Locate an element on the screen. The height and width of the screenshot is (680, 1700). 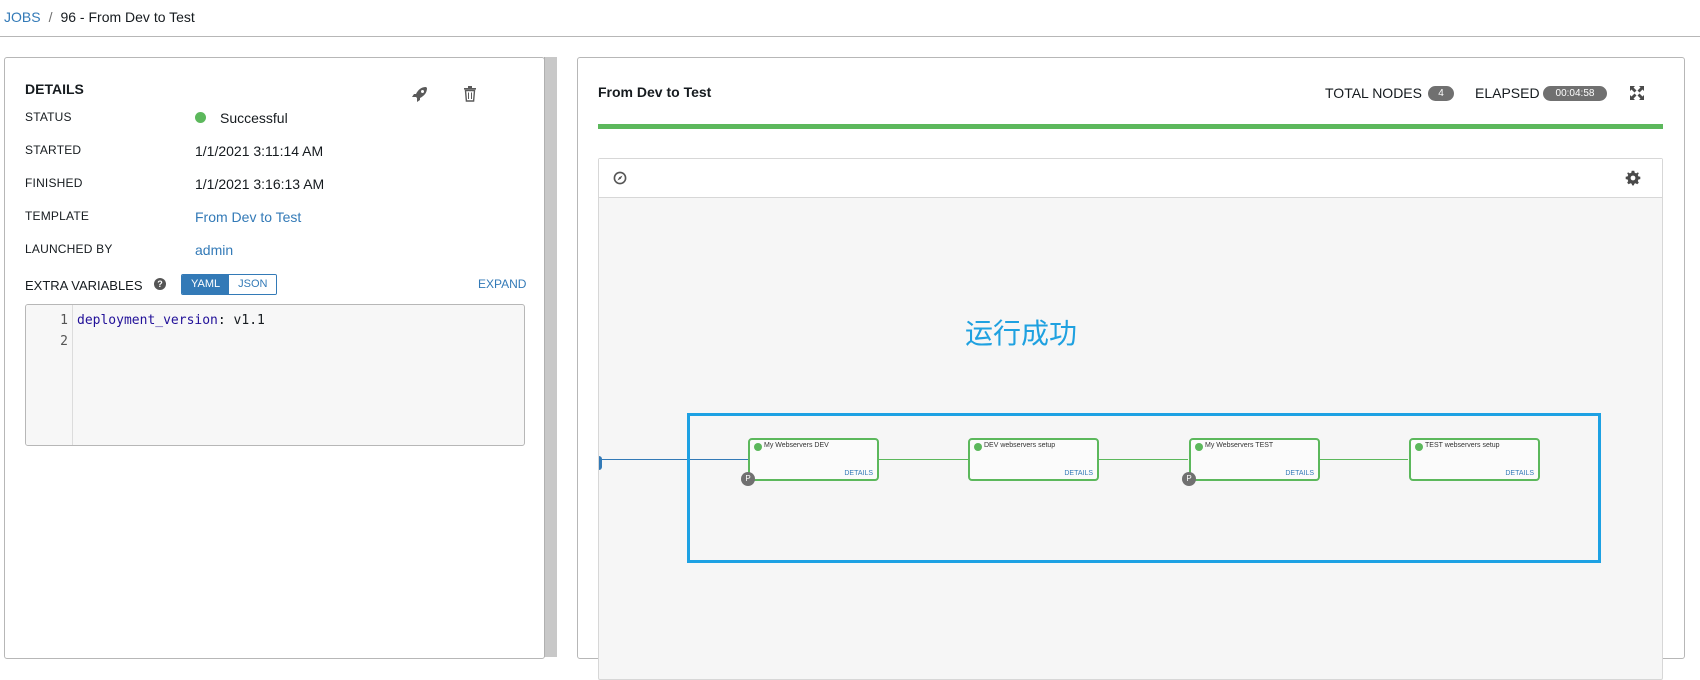
finished-label: FINISHED is located at coordinates (54, 183).